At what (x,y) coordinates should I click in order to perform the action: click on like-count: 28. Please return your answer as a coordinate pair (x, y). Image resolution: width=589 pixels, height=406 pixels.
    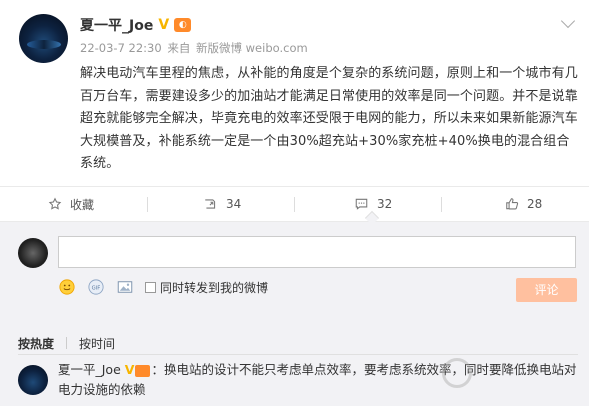
    Looking at the image, I should click on (535, 204).